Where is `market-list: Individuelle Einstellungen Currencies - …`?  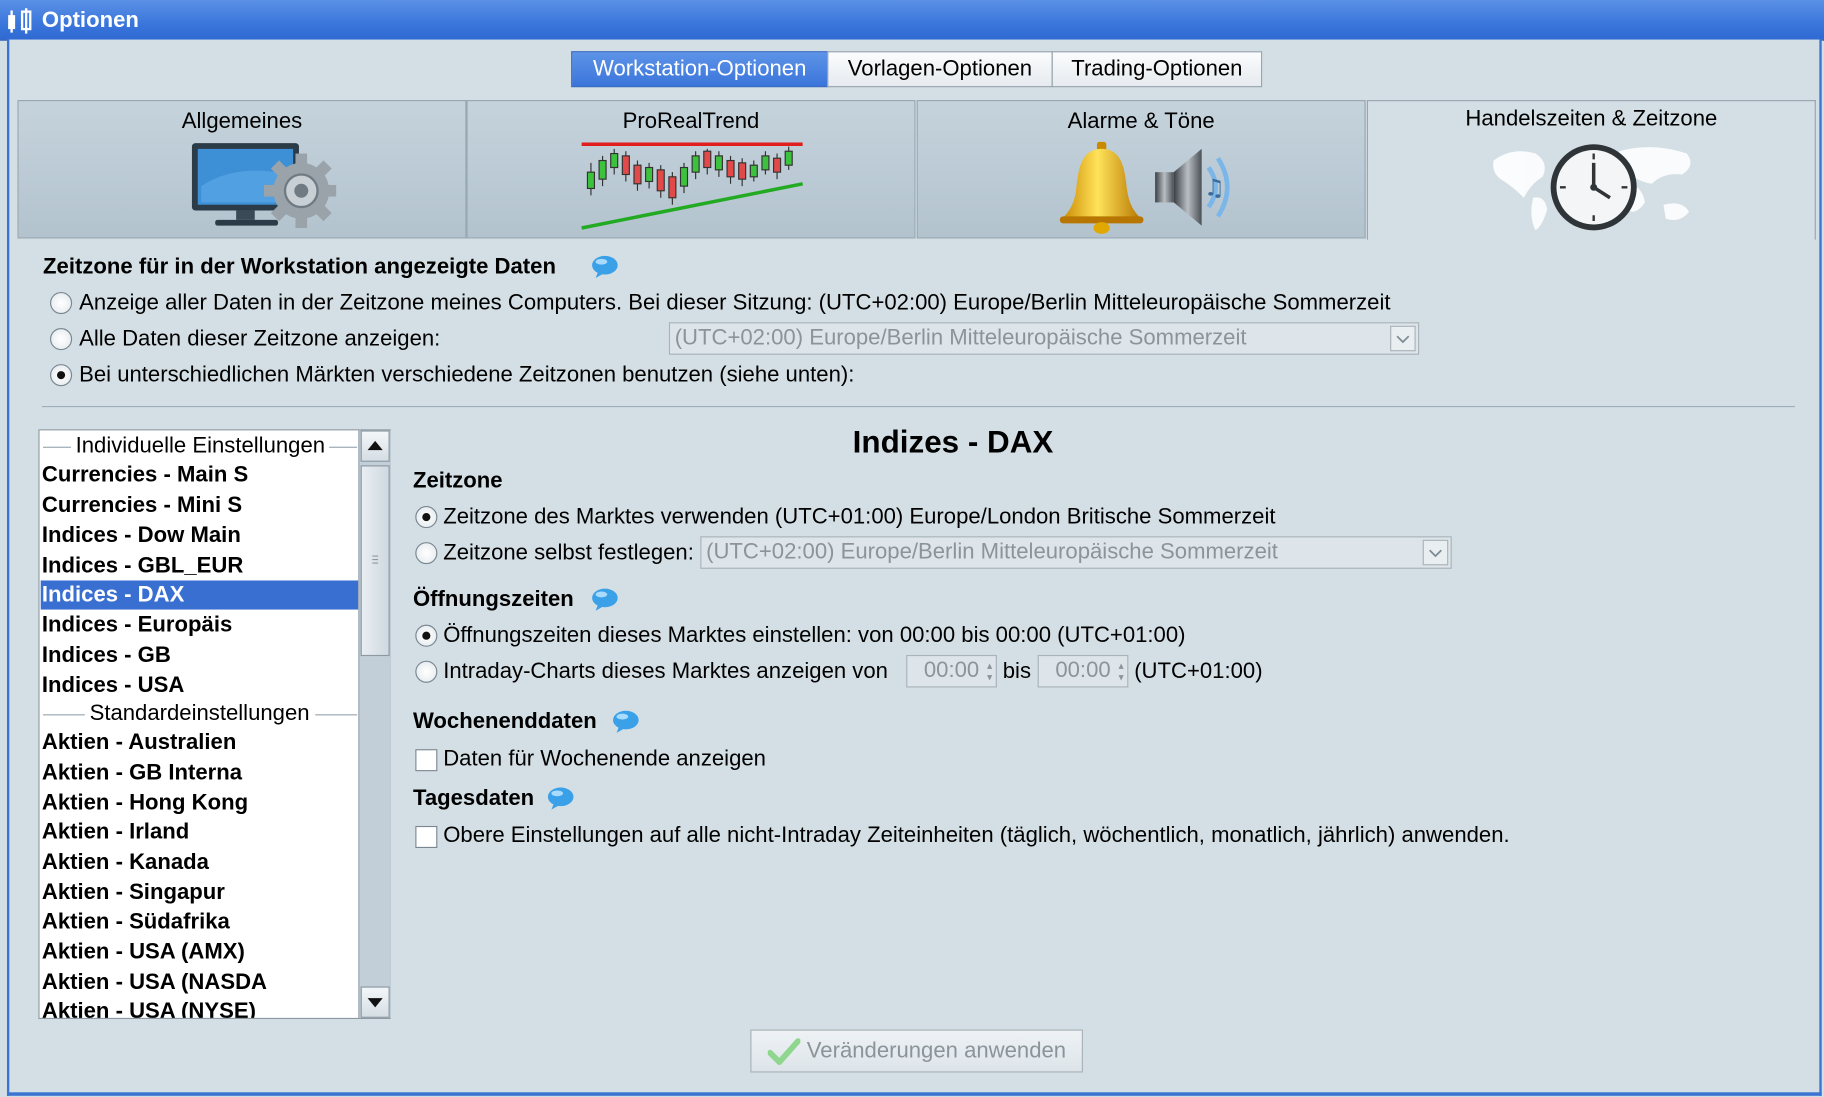 market-list: Individuelle Einstellungen Currencies - … is located at coordinates (214, 724).